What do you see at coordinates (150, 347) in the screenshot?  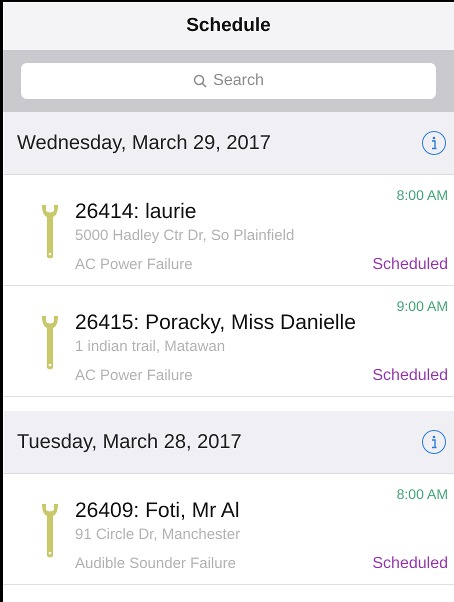 I see `job-address: 1 indian trail, Matawan` at bounding box center [150, 347].